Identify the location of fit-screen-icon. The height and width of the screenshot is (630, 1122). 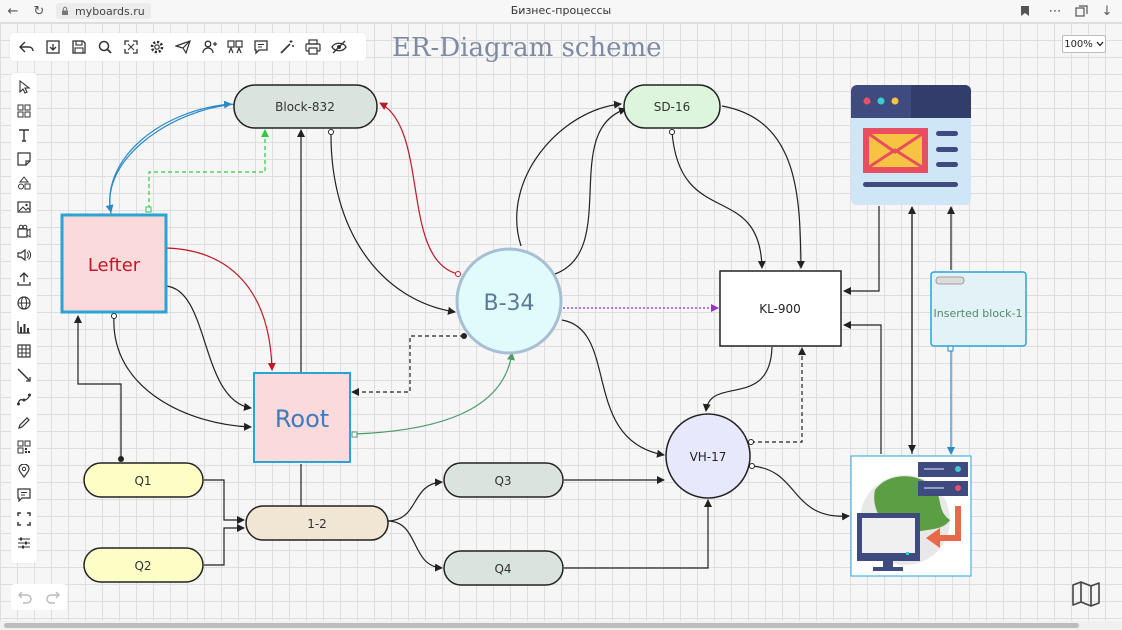
(131, 47).